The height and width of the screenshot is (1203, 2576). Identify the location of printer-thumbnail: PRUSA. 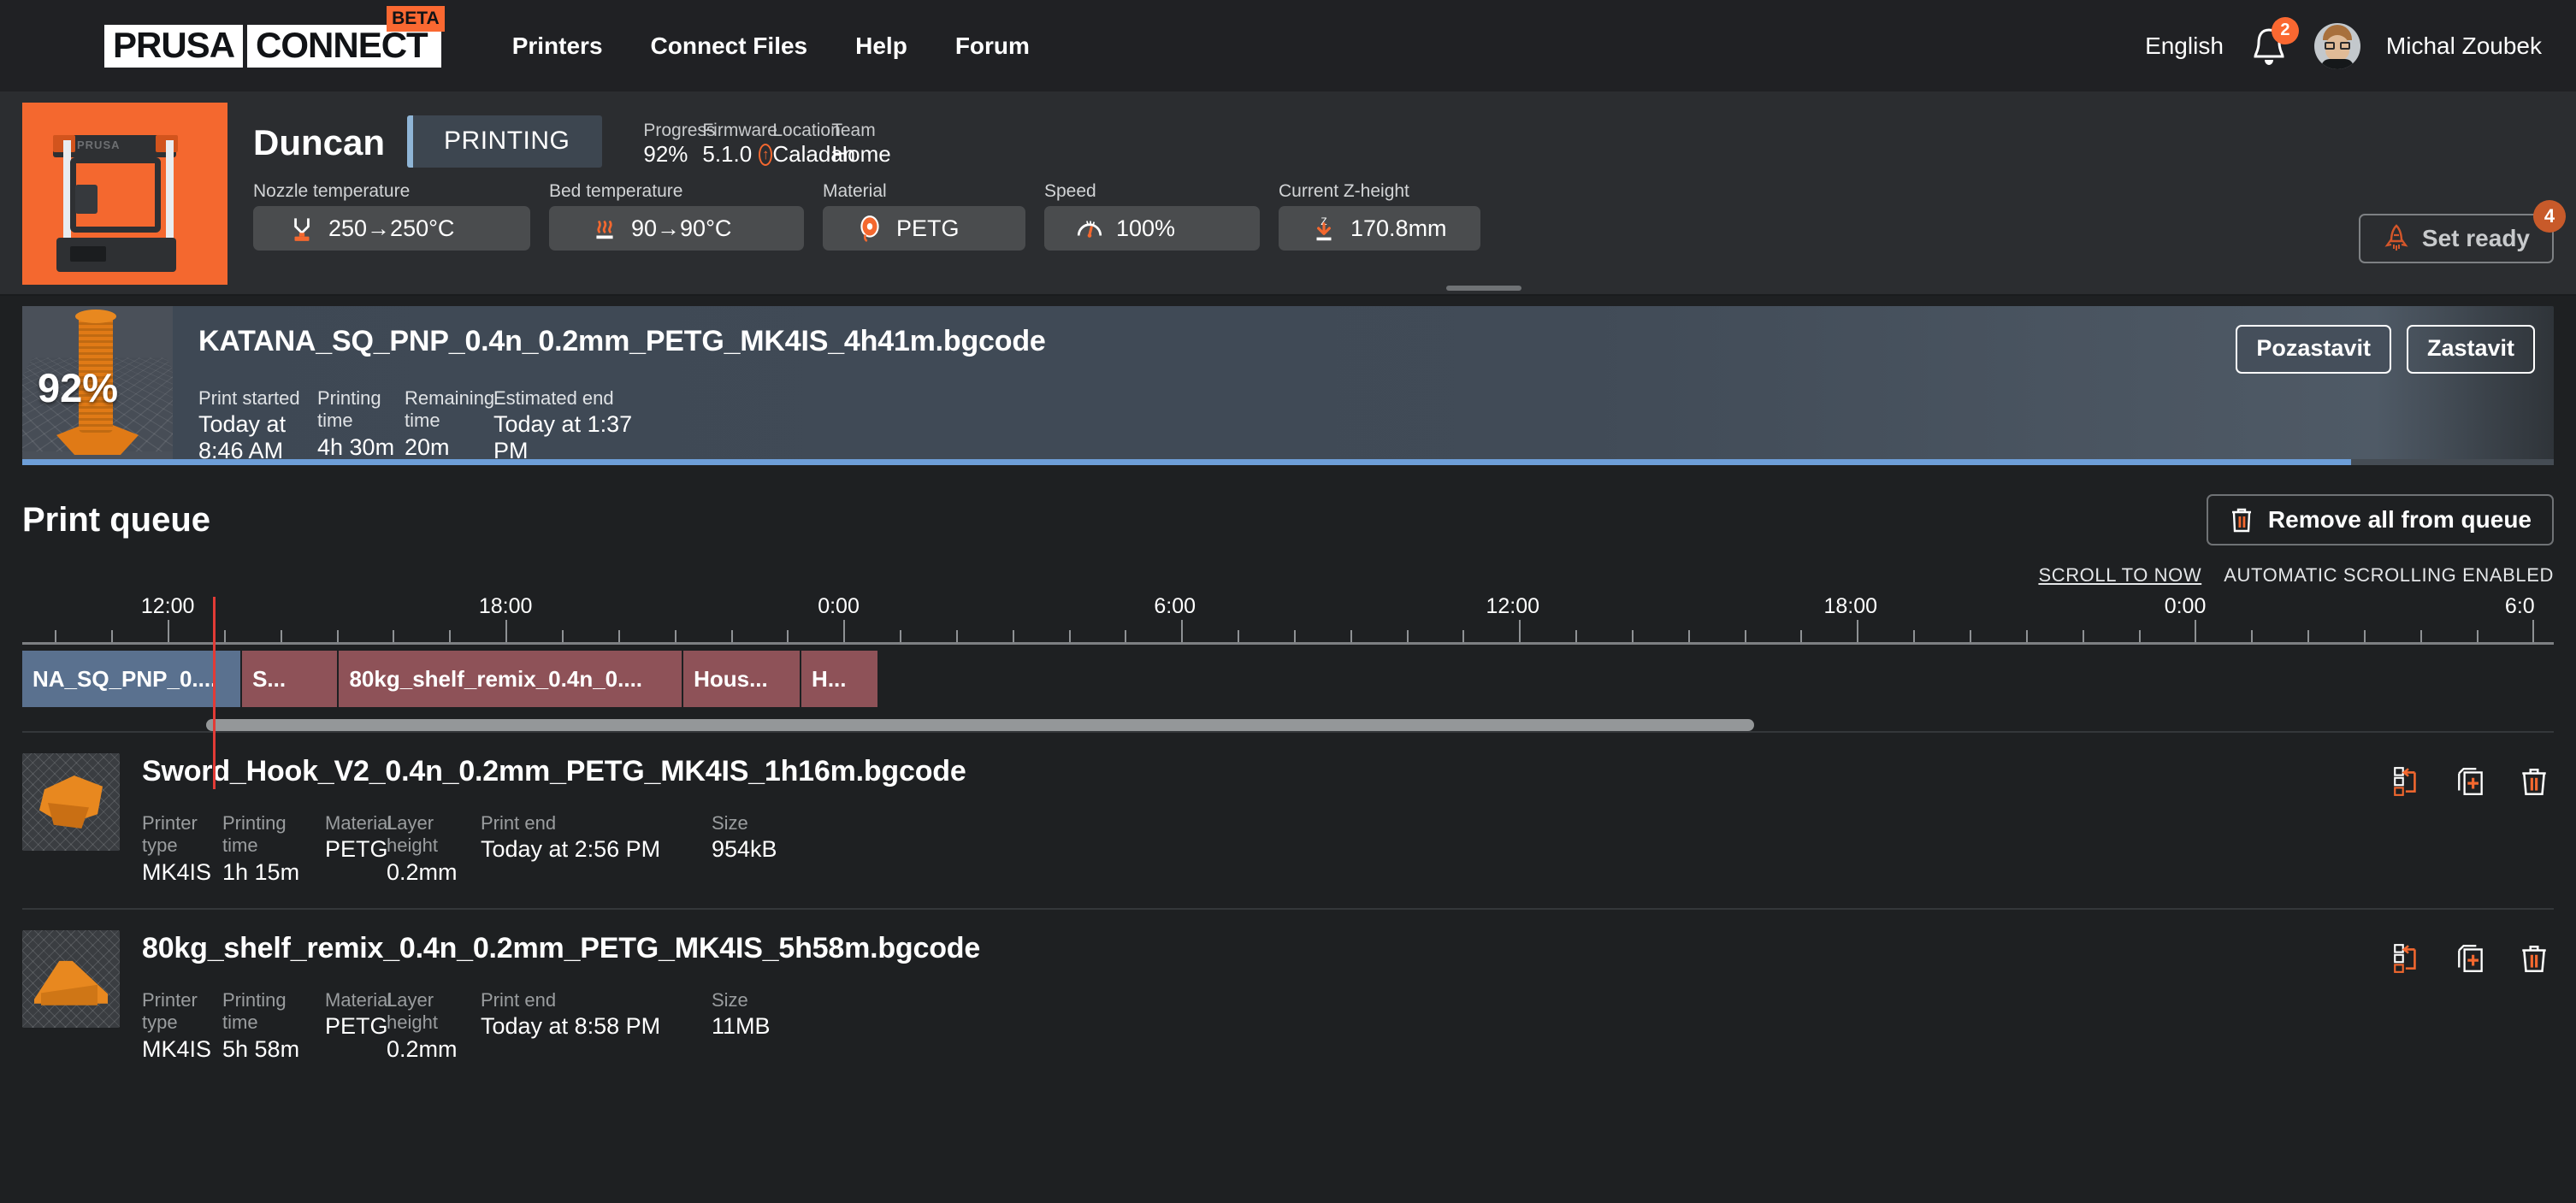
(125, 194).